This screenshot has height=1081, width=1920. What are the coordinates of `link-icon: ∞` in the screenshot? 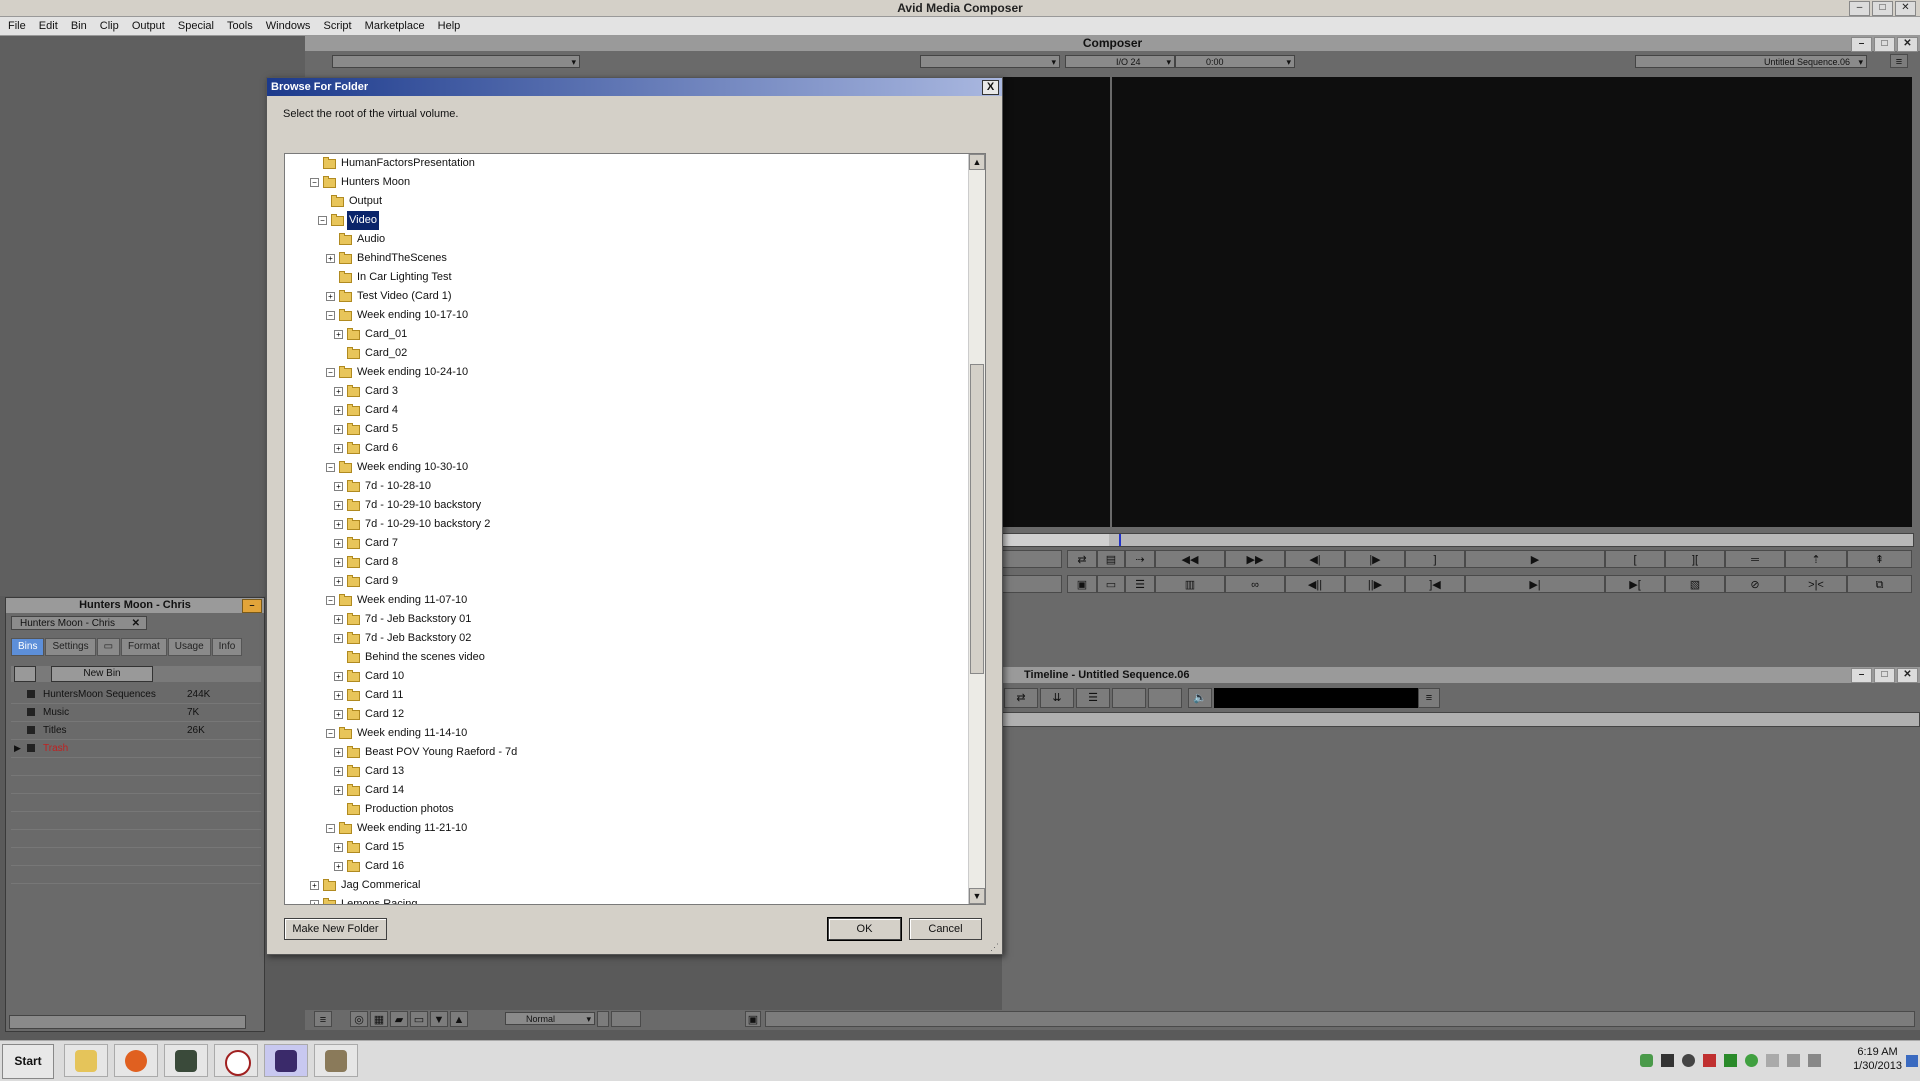 It's located at (1255, 584).